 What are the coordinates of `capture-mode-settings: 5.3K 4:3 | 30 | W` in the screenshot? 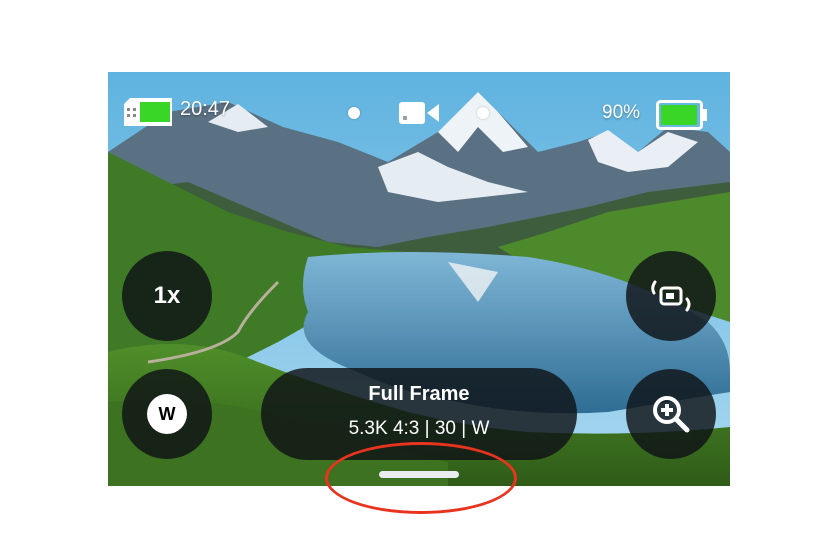 It's located at (419, 428).